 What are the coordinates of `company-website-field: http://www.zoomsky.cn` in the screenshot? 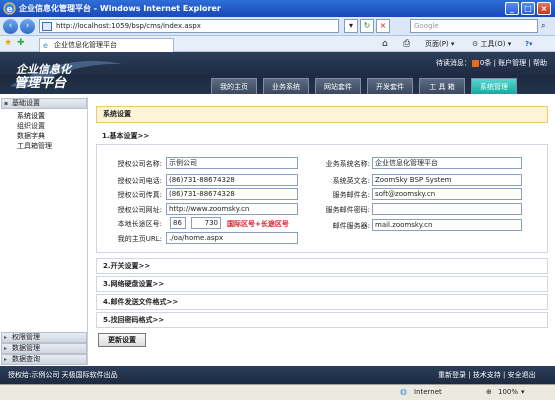 It's located at (232, 209).